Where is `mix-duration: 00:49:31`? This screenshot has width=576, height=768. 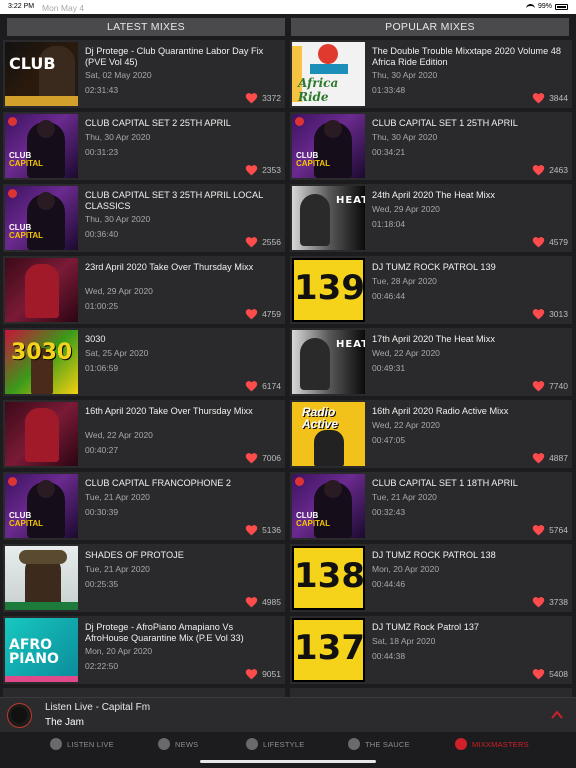 mix-duration: 00:49:31 is located at coordinates (389, 368).